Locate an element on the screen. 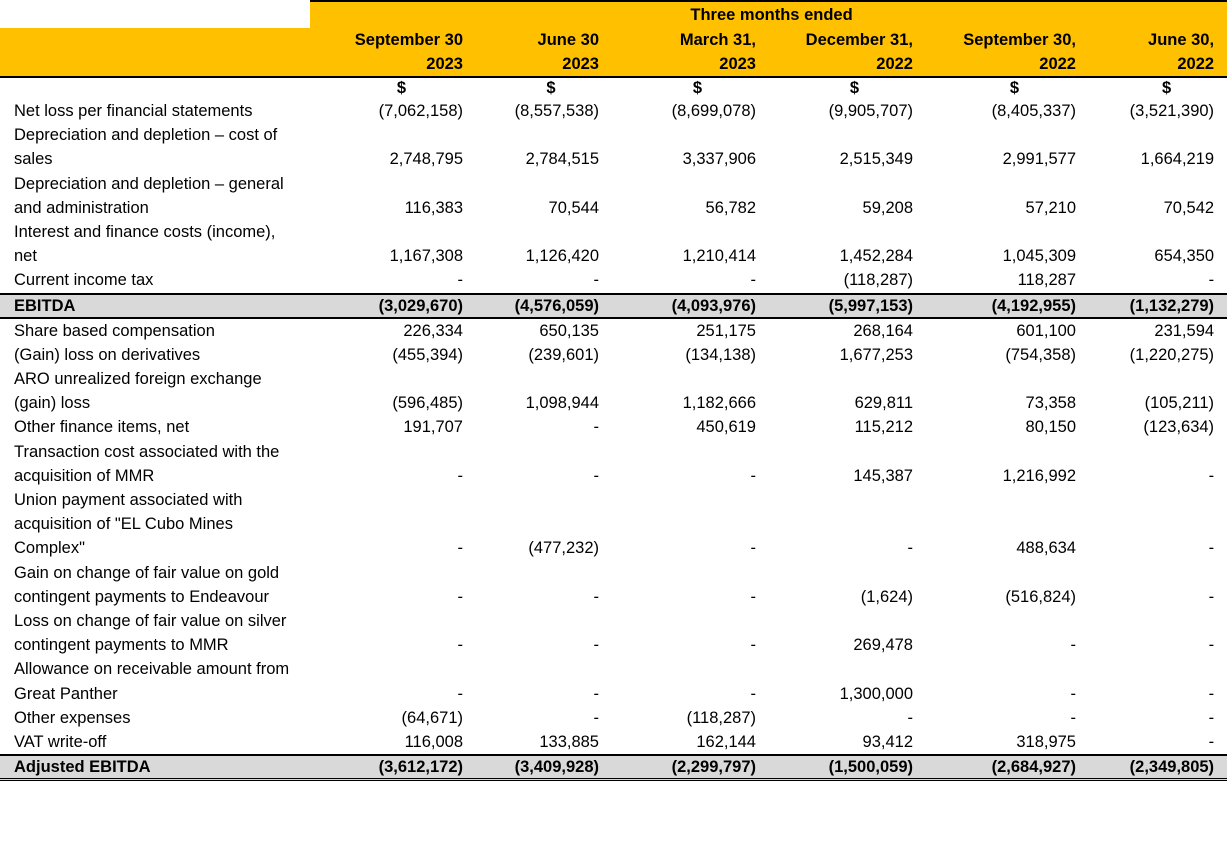 This screenshot has height=843, width=1227. row-label: Share based compensation is located at coordinates (114, 330).